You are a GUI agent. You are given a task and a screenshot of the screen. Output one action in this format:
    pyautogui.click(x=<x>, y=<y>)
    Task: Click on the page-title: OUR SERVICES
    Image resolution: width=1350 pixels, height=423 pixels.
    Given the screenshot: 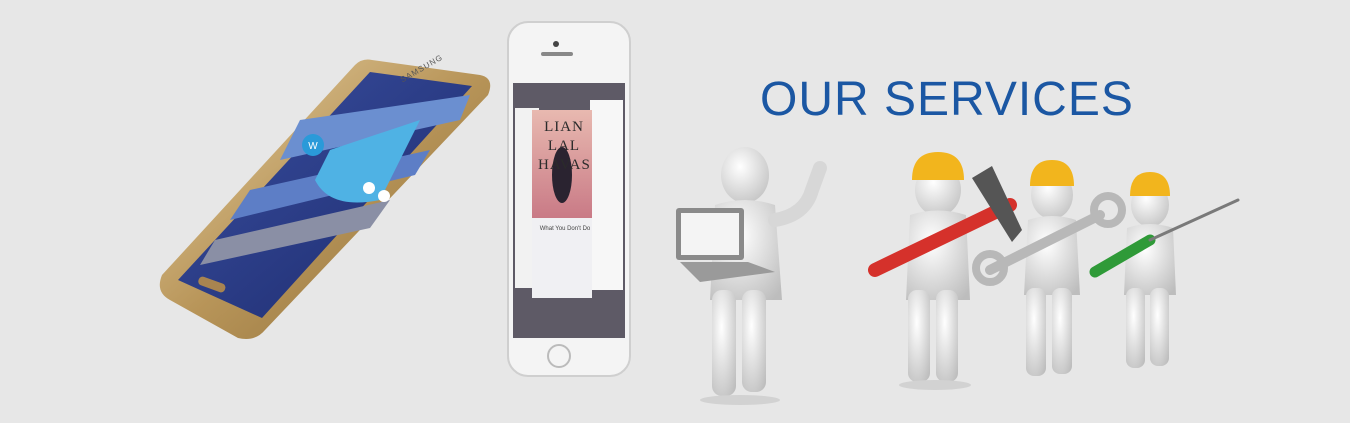 What is the action you would take?
    pyautogui.click(x=947, y=99)
    